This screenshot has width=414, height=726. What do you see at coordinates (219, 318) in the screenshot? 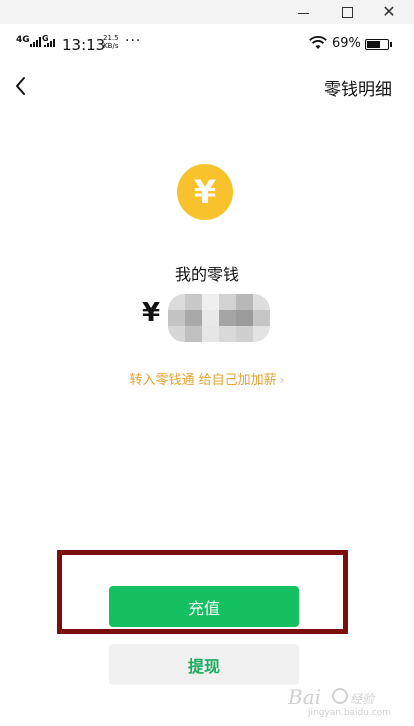
I see `blurred-balance-mosaic` at bounding box center [219, 318].